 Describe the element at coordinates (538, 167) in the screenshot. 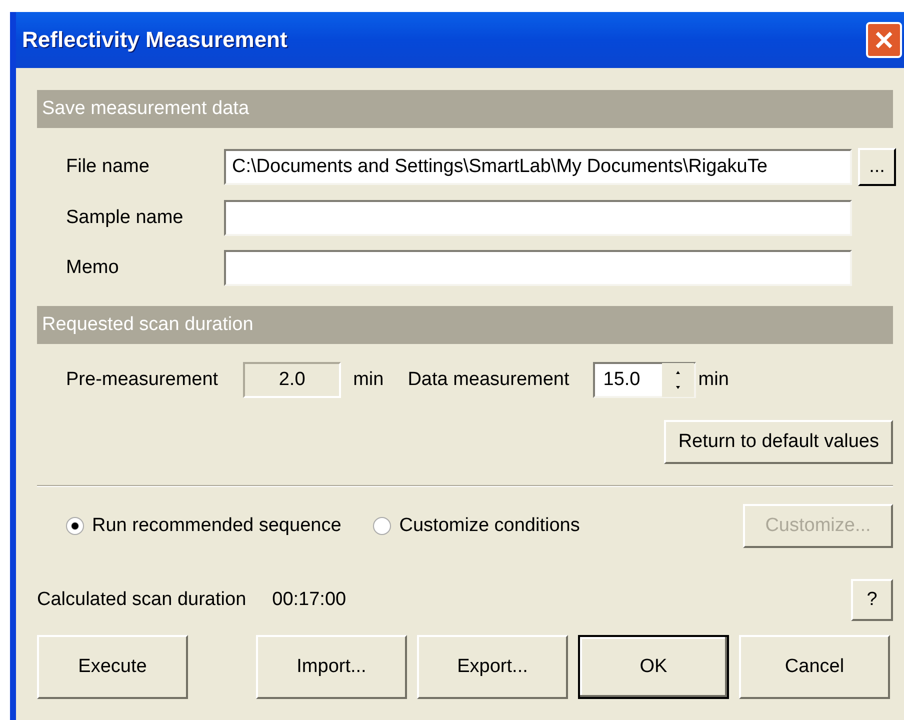

I see `text-field: C:\Documents and Settings\SmartLab\My Documents\RigakuTe` at that location.